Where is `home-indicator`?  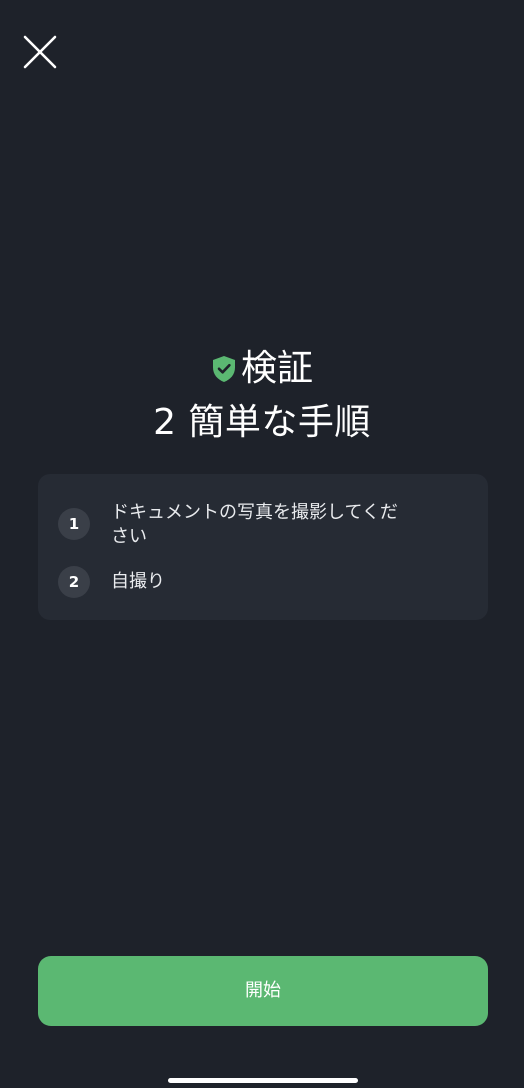 home-indicator is located at coordinates (263, 1080).